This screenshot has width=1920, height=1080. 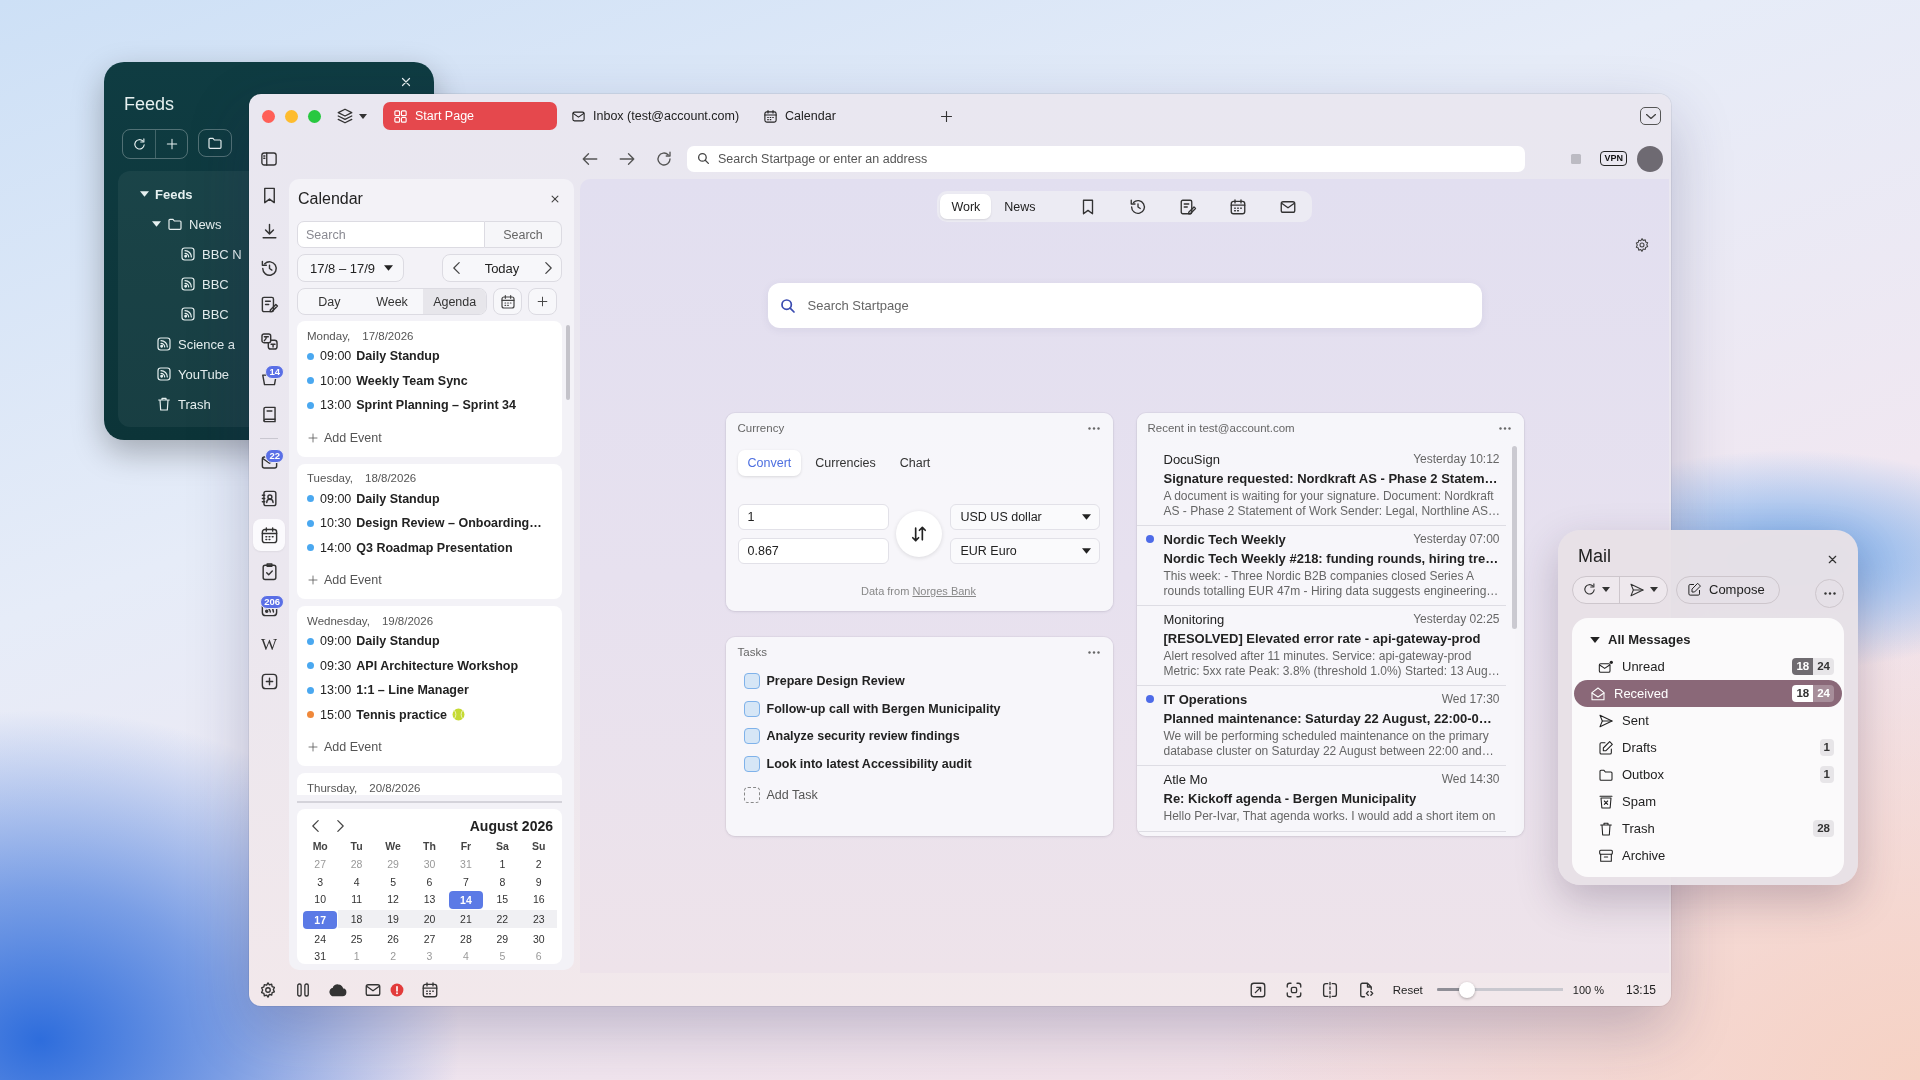 I want to click on calendar-day: 23, so click(x=538, y=919).